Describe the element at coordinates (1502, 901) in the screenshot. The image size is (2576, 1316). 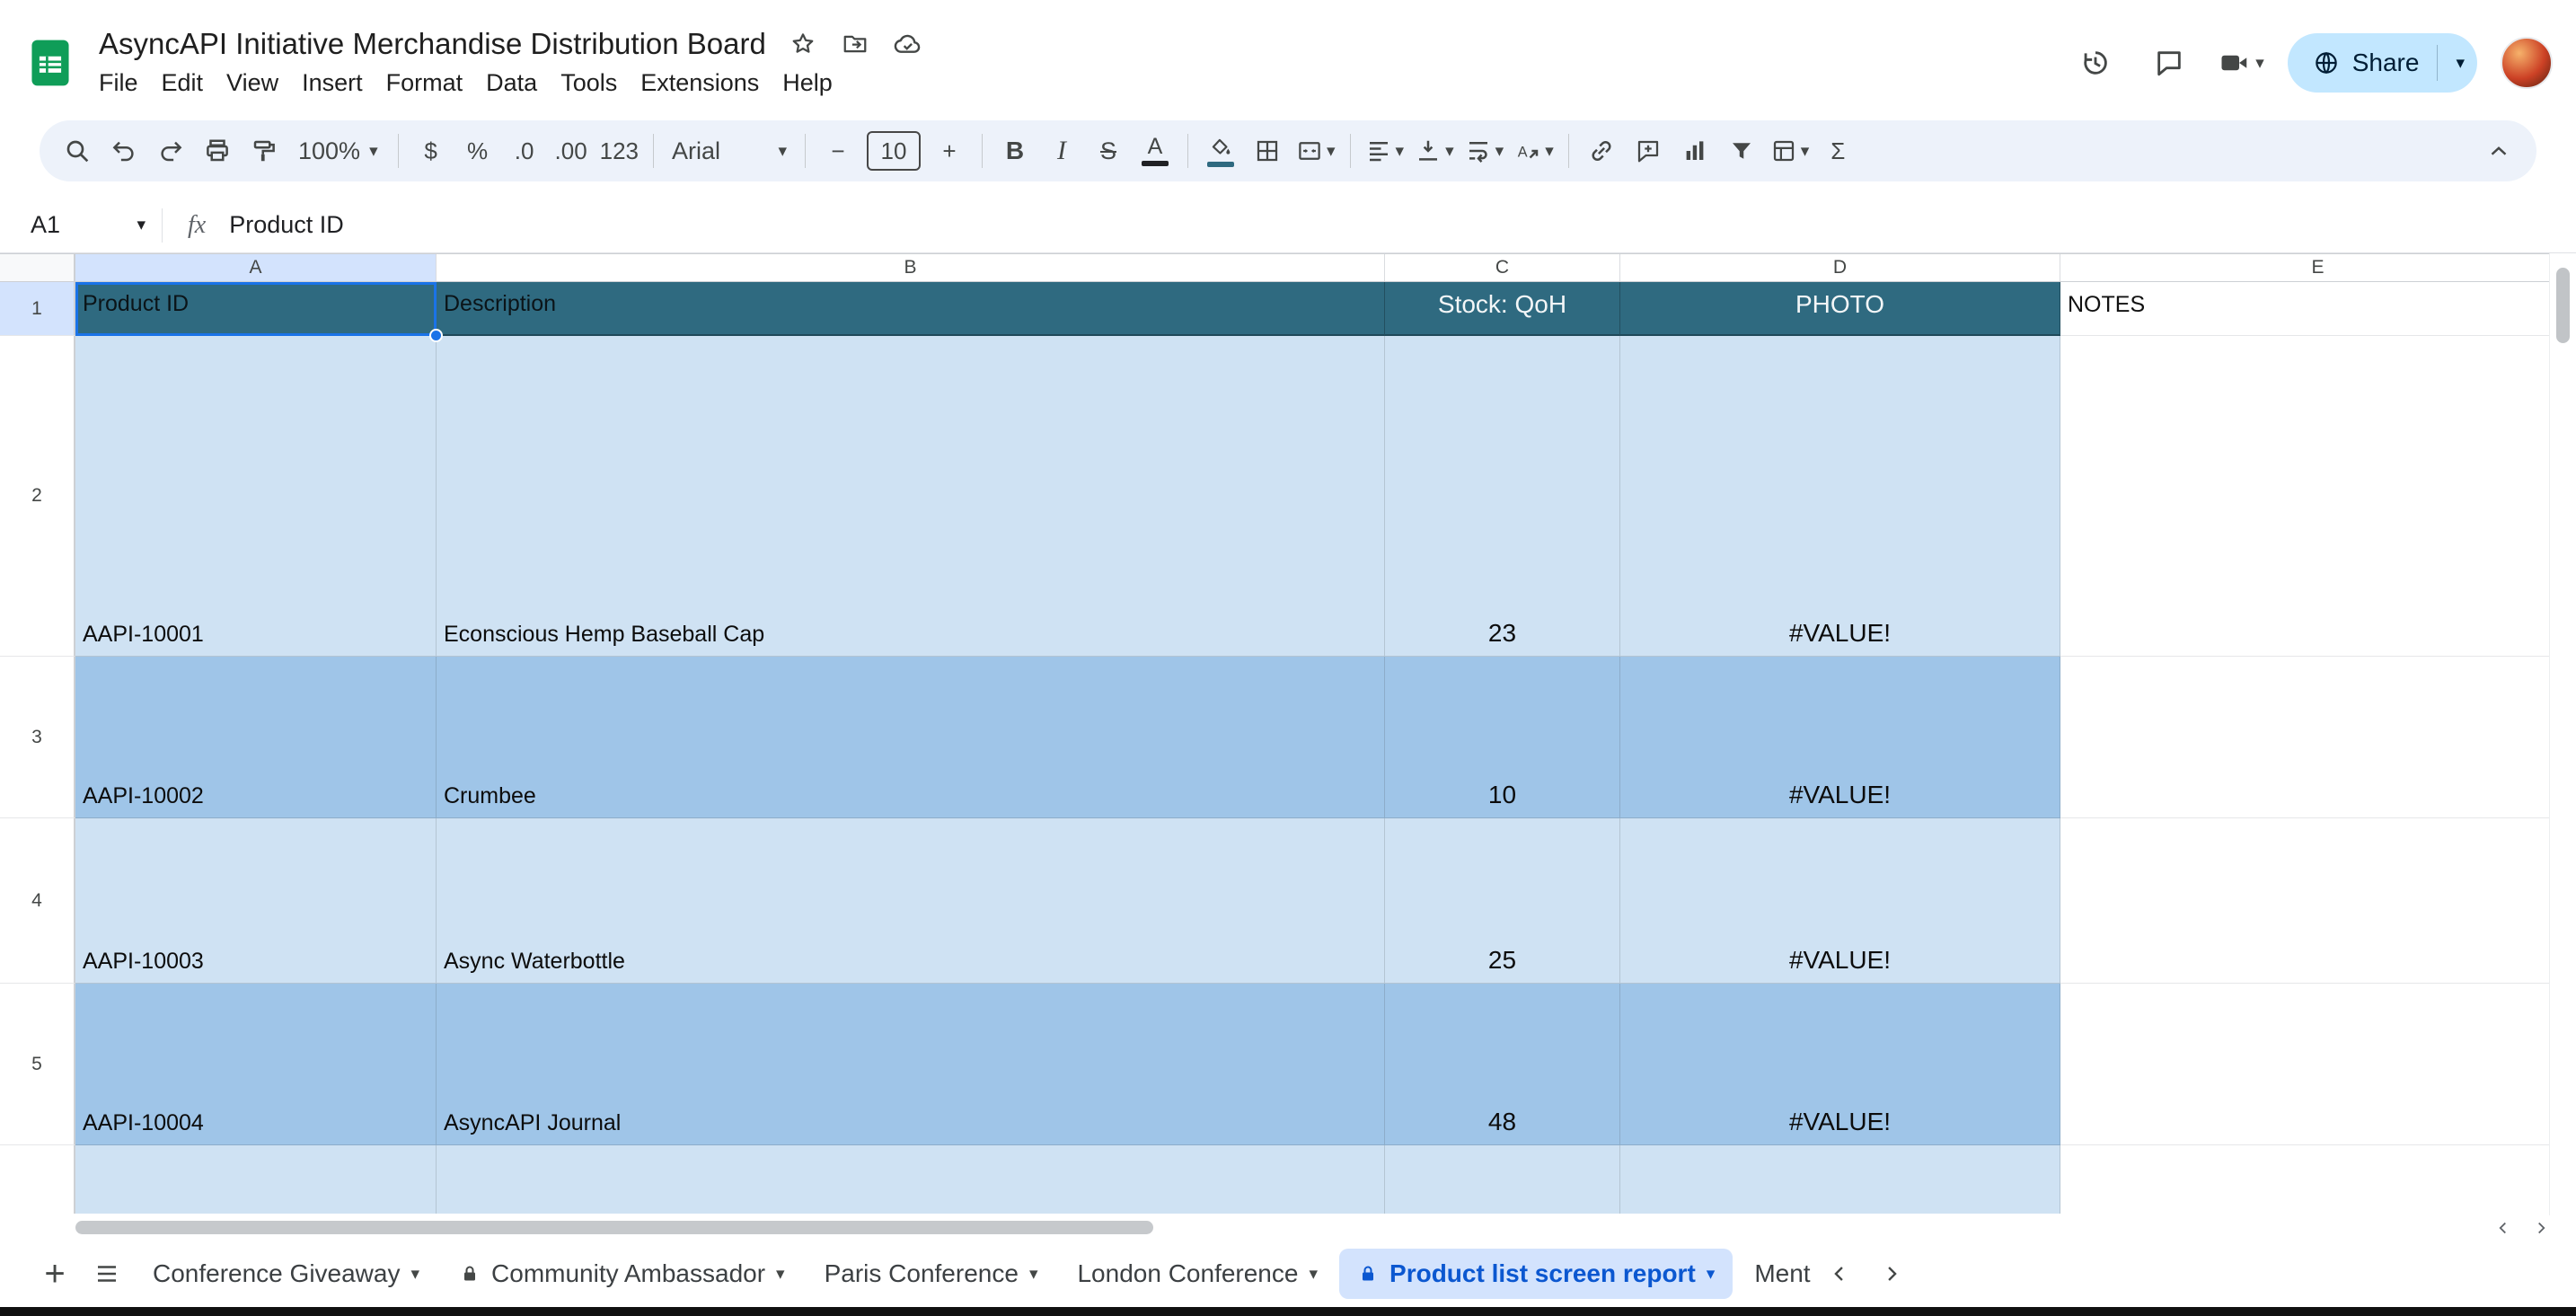
I see `cell-stock: 25` at that location.